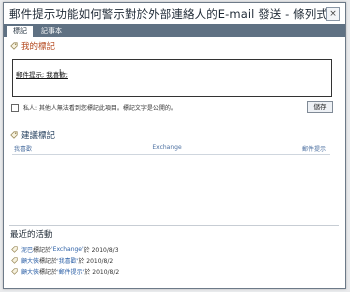 The height and width of the screenshot is (292, 350). What do you see at coordinates (23, 149) in the screenshot?
I see `suggested-tag-item: 我喜歡` at bounding box center [23, 149].